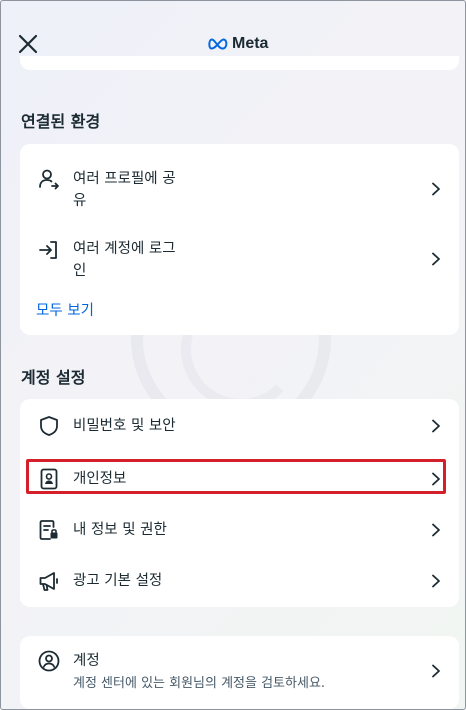  I want to click on row-label-line2: 인, so click(80, 271).